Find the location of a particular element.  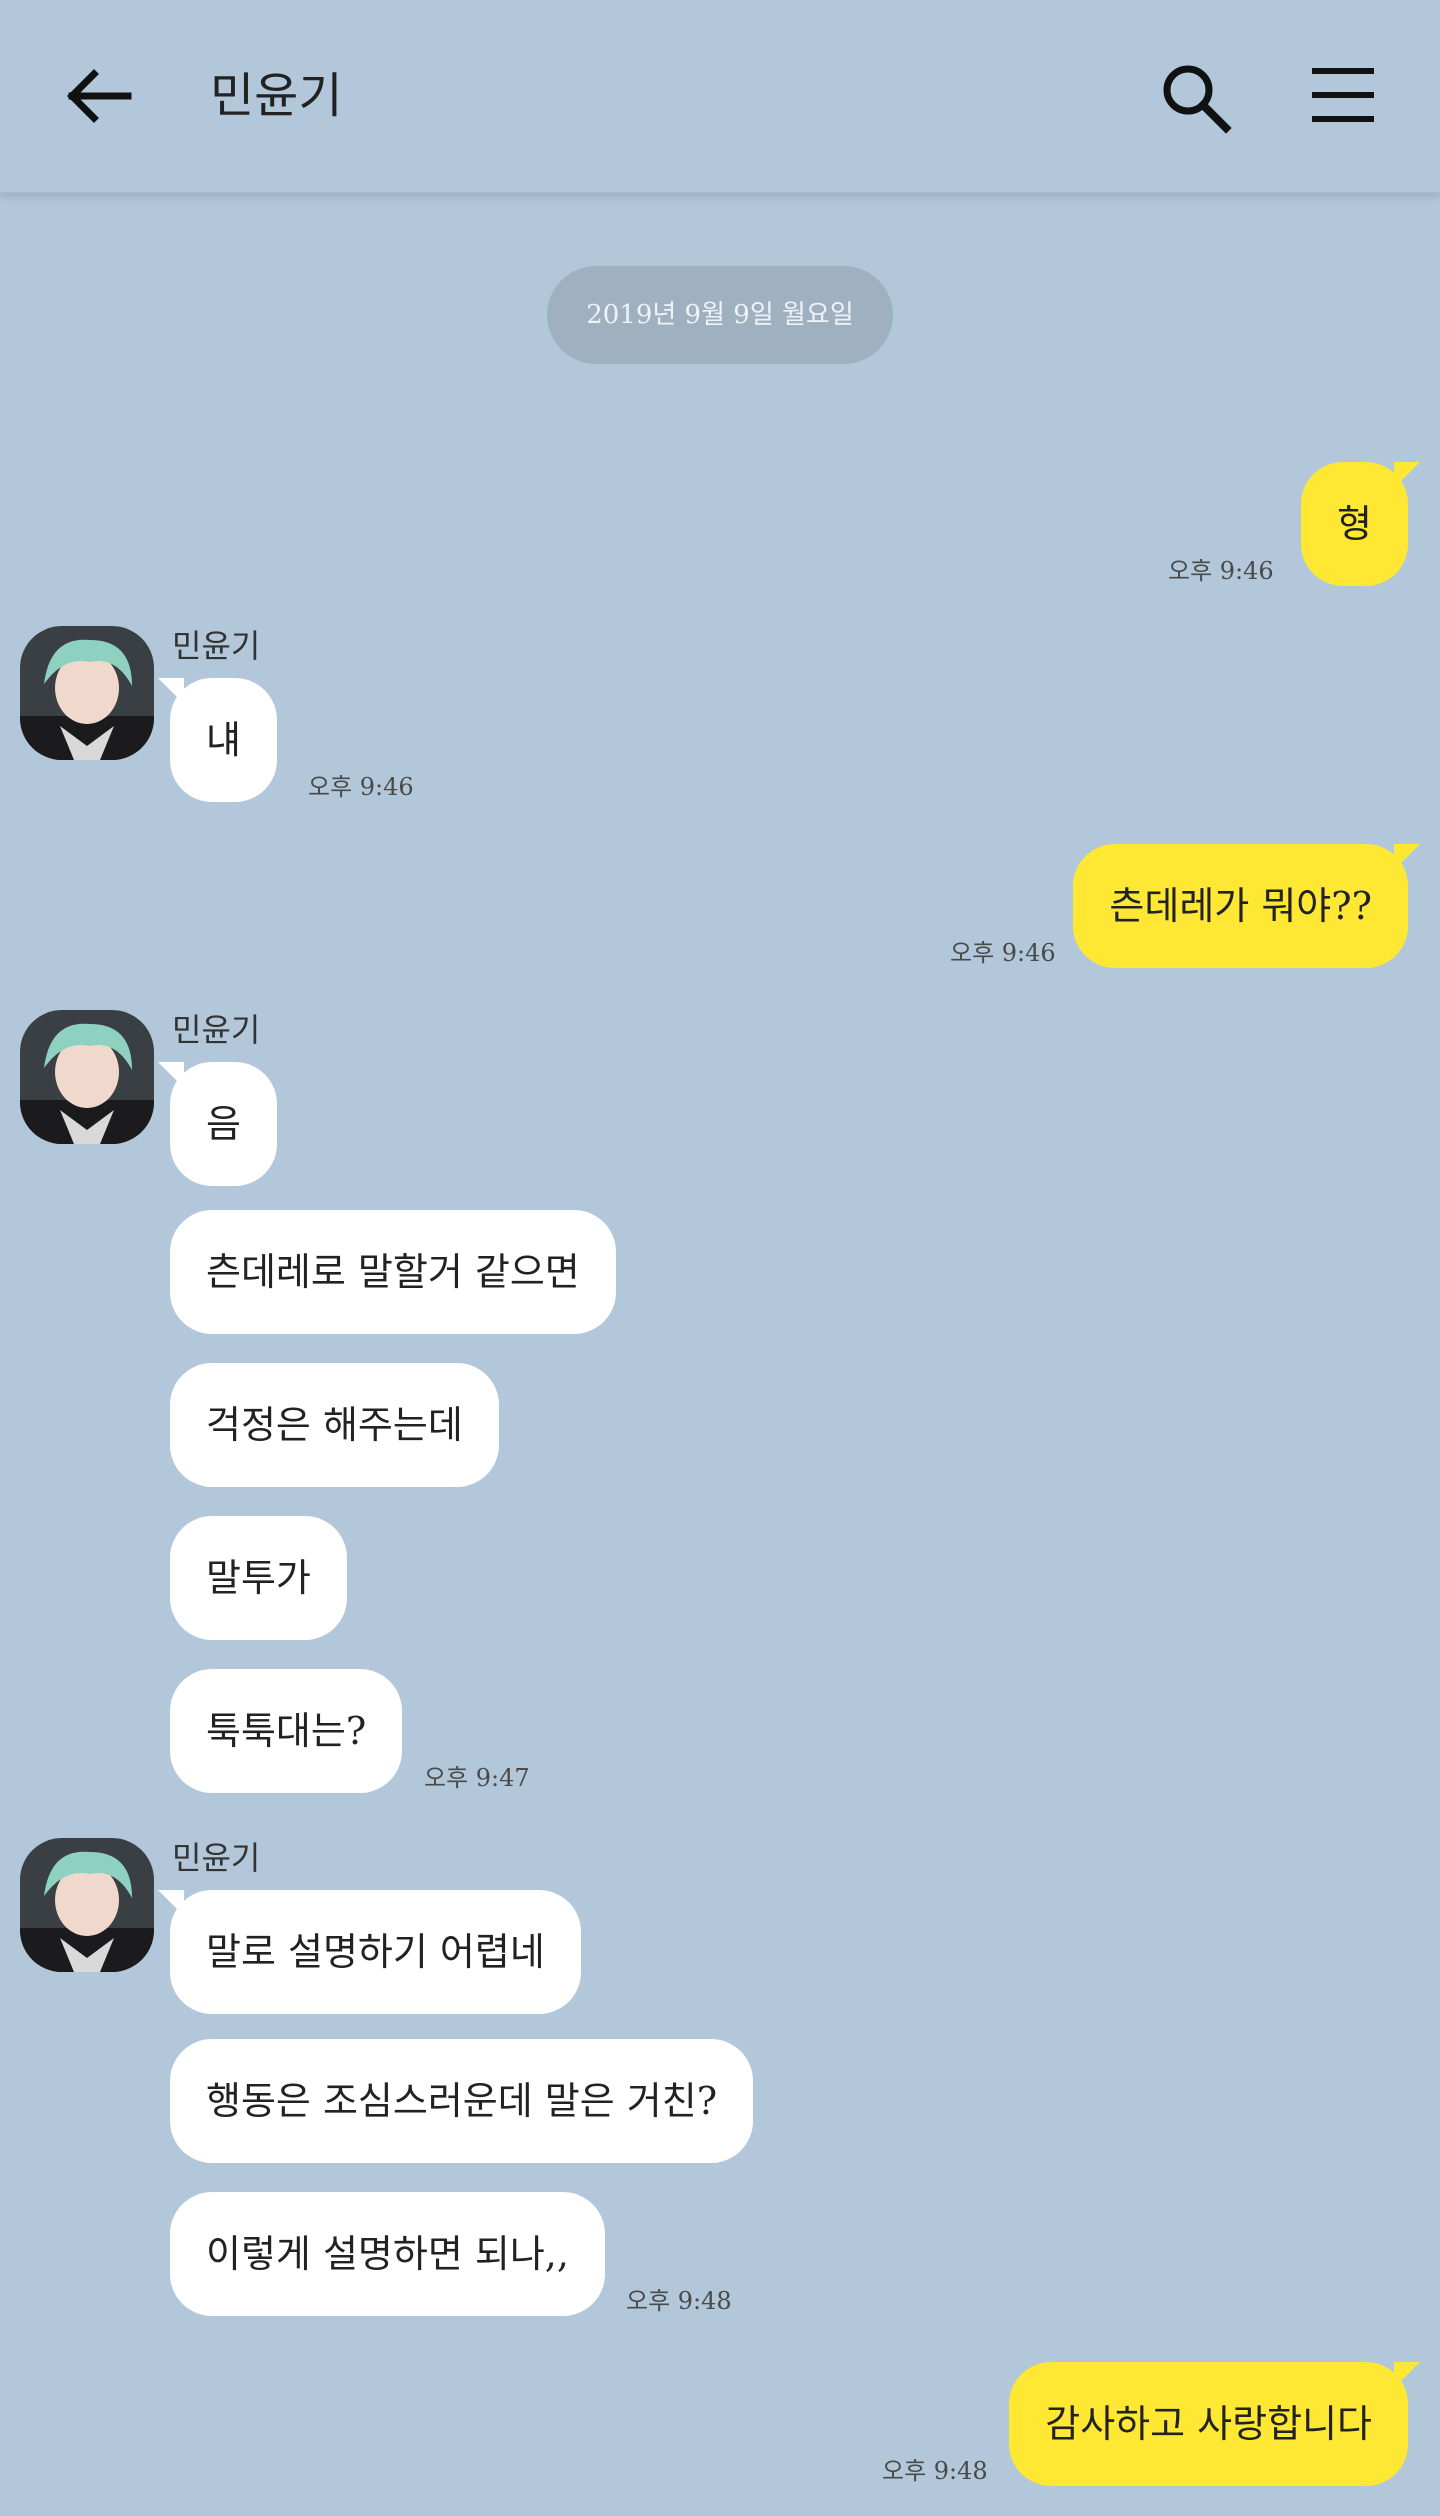

outgoing-message: 형 is located at coordinates (1360, 524).